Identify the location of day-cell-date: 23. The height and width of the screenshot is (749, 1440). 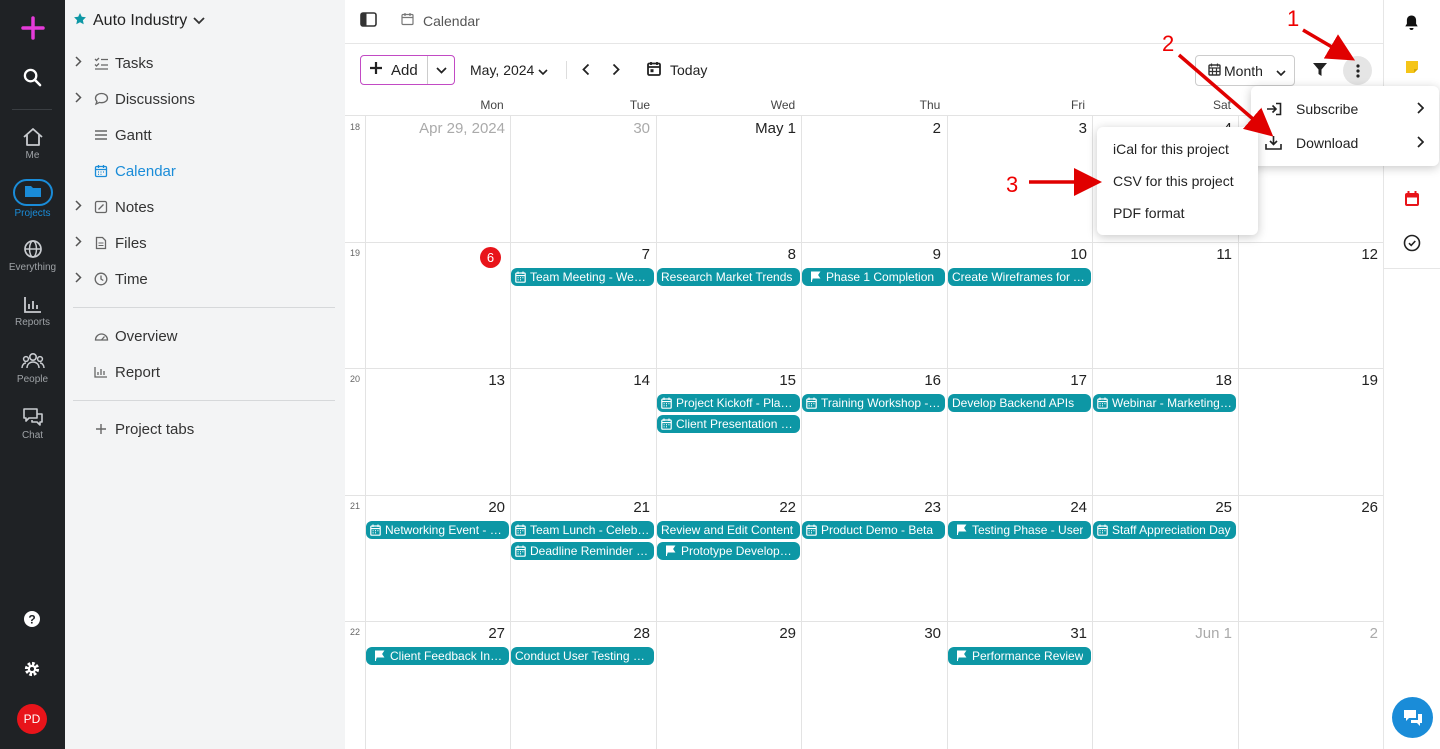
(871, 507).